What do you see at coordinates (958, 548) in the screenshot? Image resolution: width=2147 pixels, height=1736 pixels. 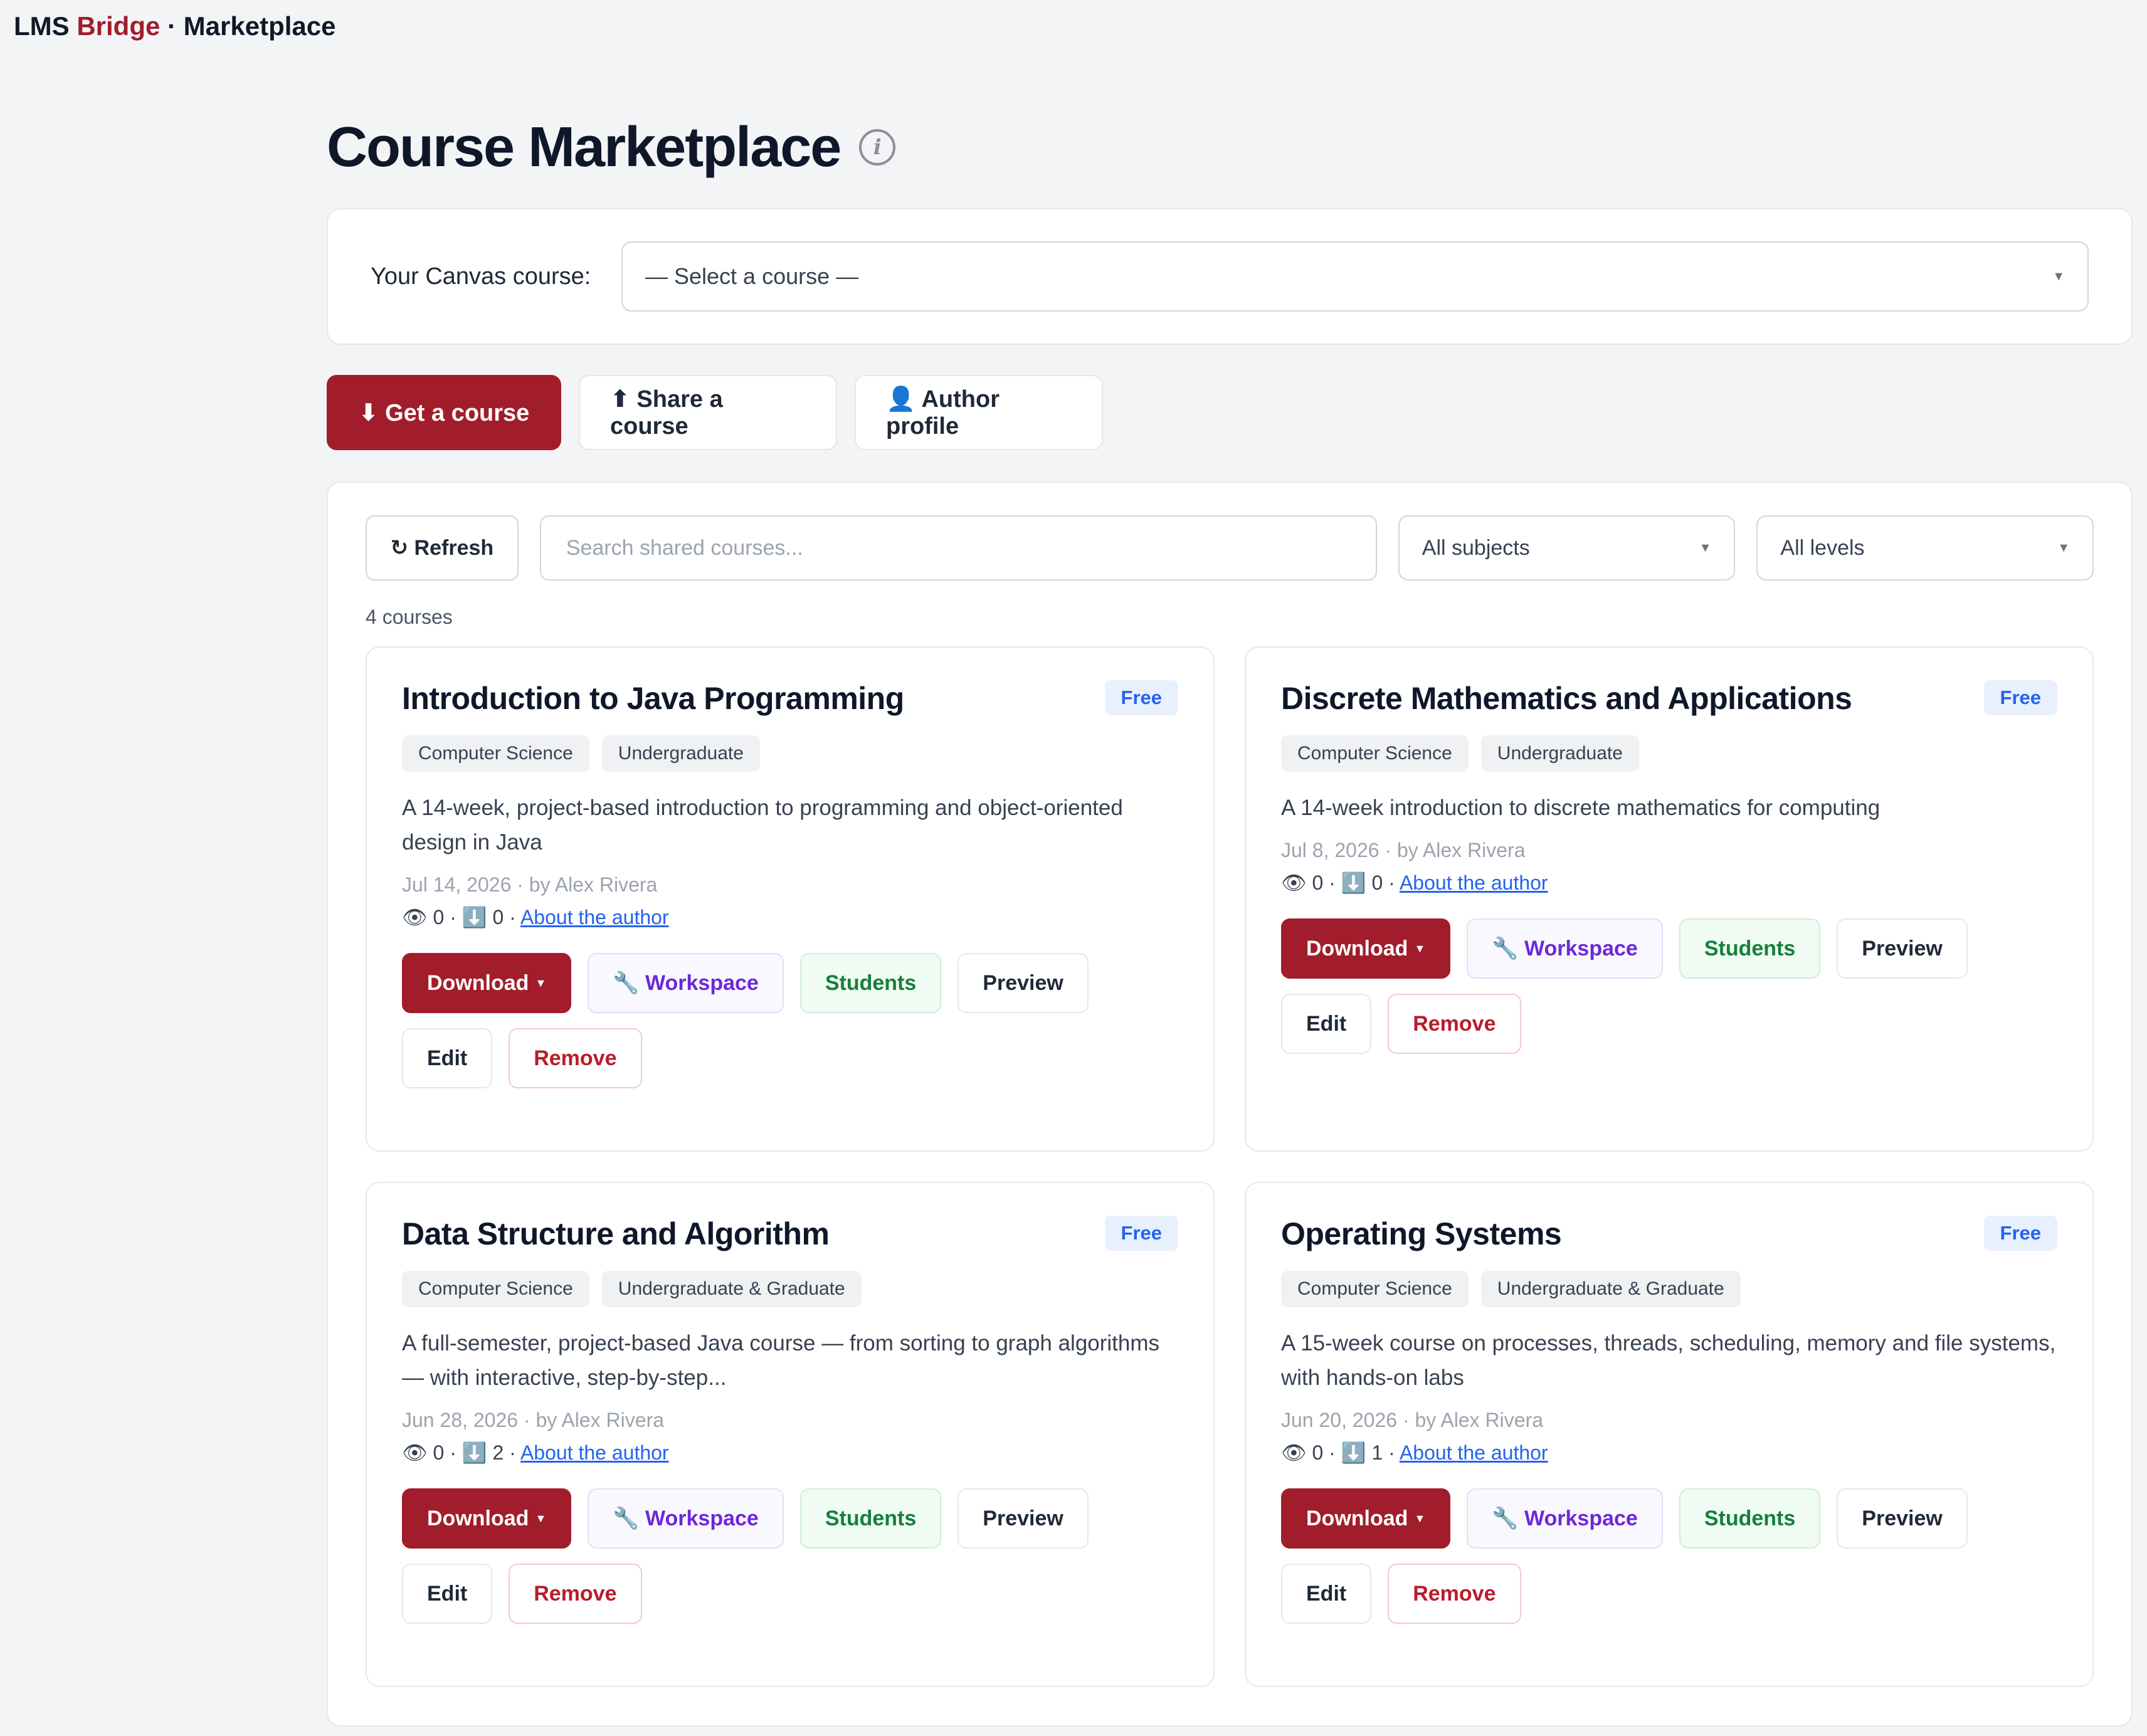 I see `search-input` at bounding box center [958, 548].